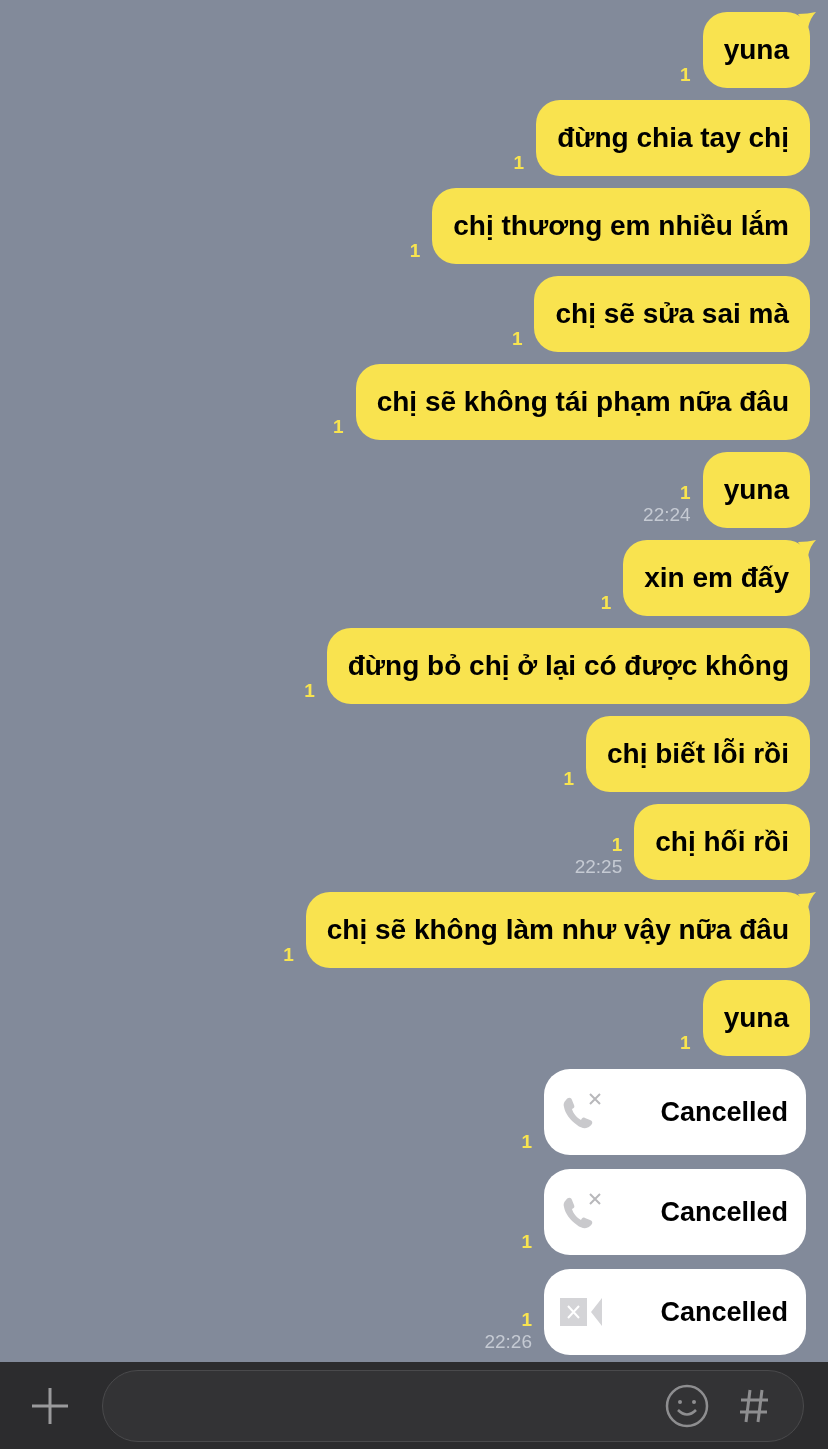 The image size is (828, 1449). Describe the element at coordinates (50, 1405) in the screenshot. I see `plus-icon` at that location.